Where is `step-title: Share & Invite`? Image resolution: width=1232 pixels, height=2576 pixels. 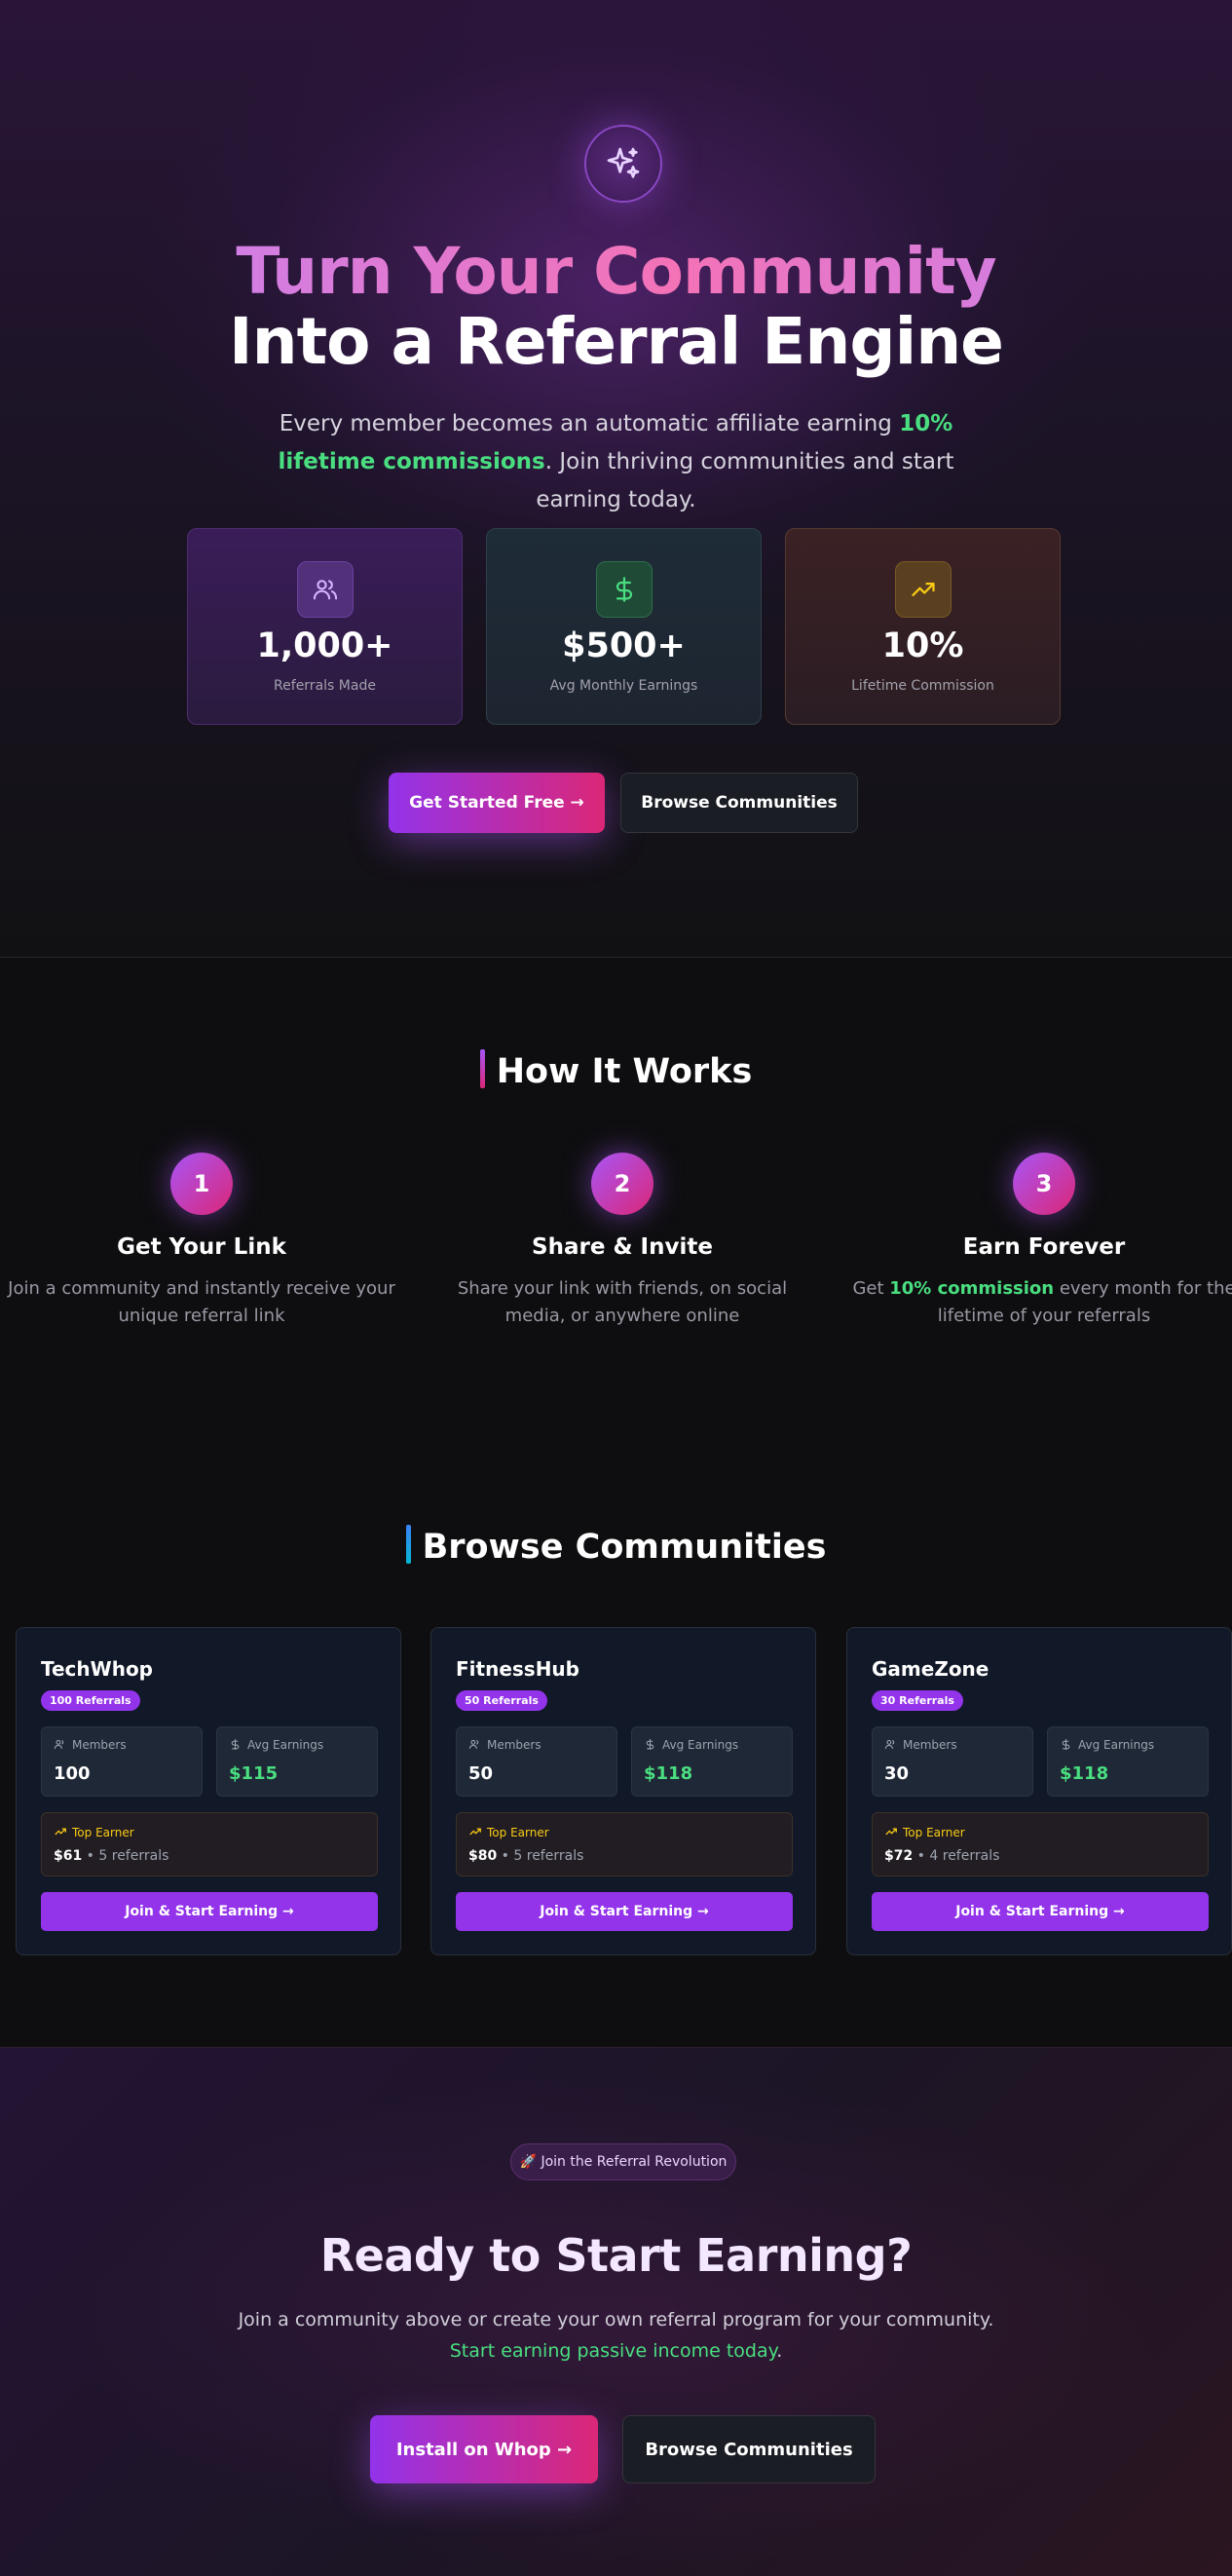 step-title: Share & Invite is located at coordinates (622, 1247).